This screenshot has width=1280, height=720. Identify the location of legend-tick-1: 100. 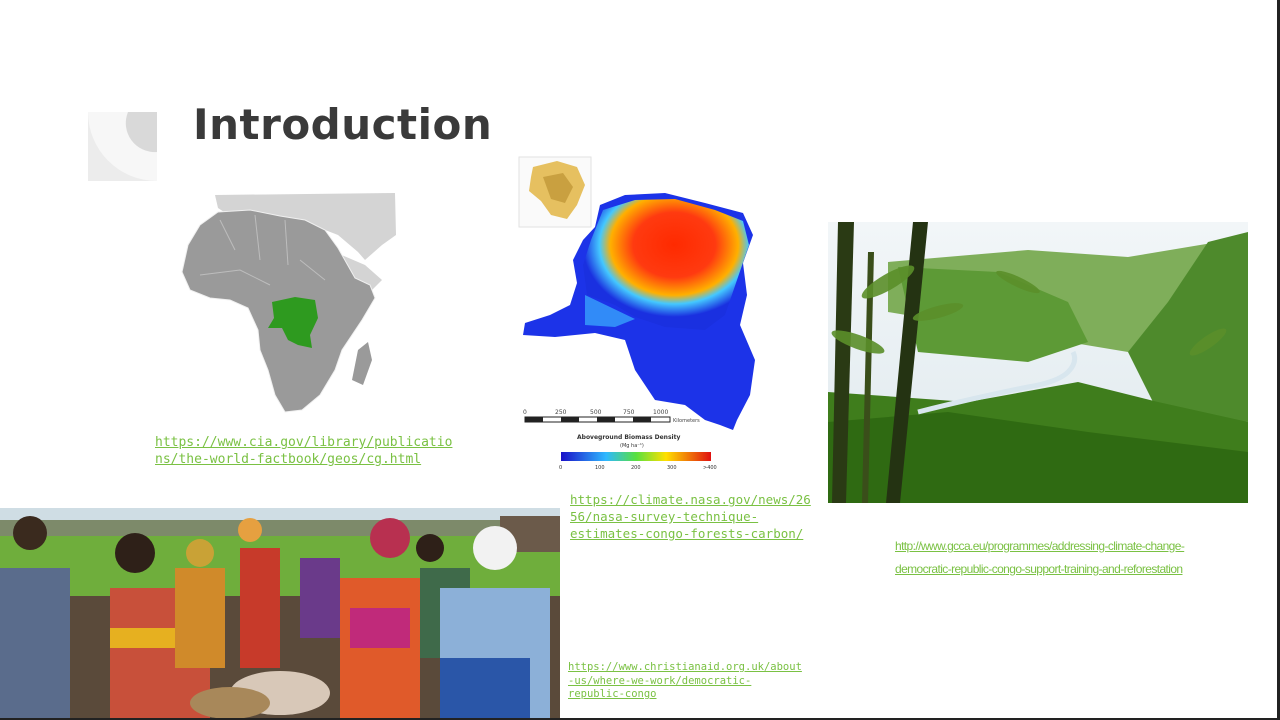
(600, 468).